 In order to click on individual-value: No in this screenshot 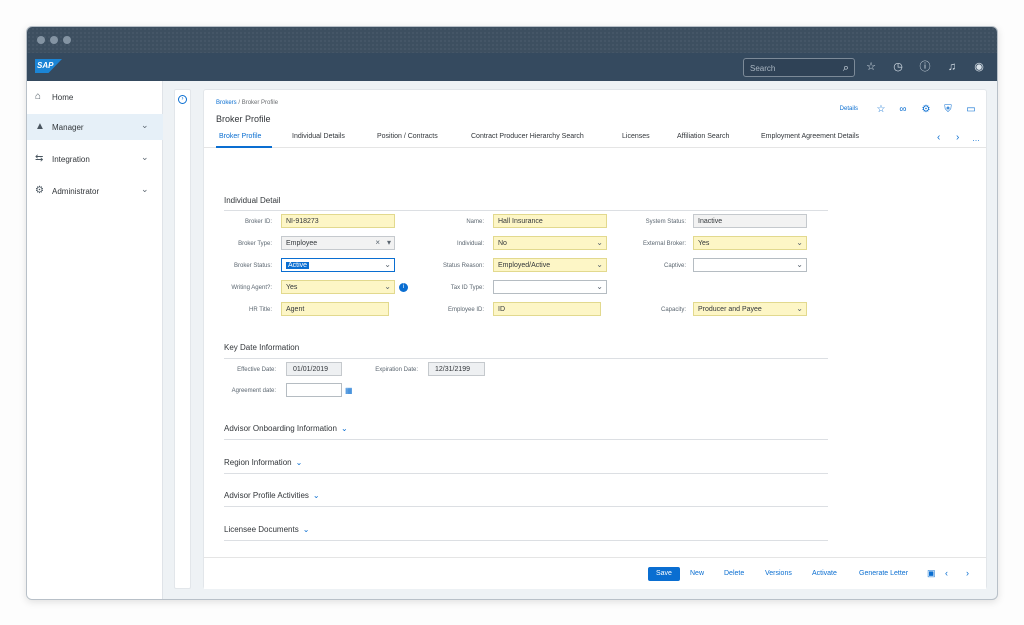, I will do `click(502, 243)`.